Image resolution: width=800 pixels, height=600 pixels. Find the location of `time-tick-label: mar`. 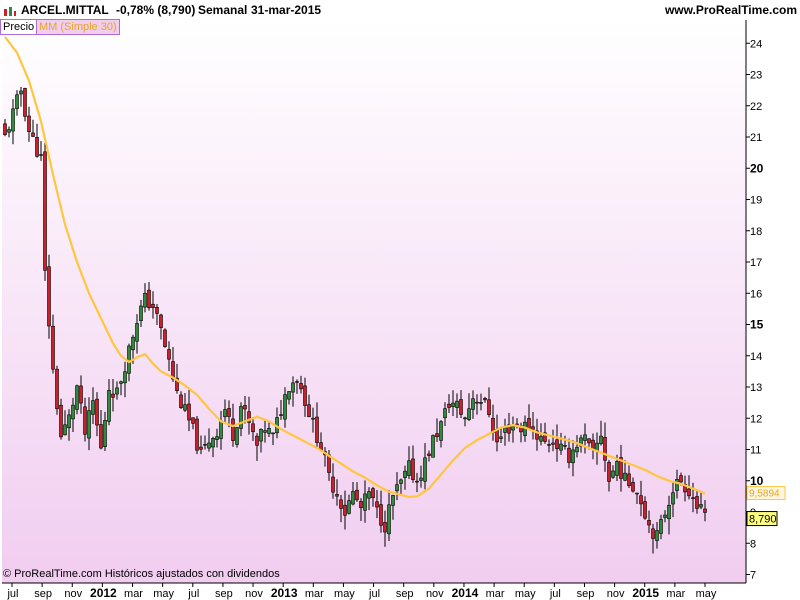

time-tick-label: mar is located at coordinates (675, 594).